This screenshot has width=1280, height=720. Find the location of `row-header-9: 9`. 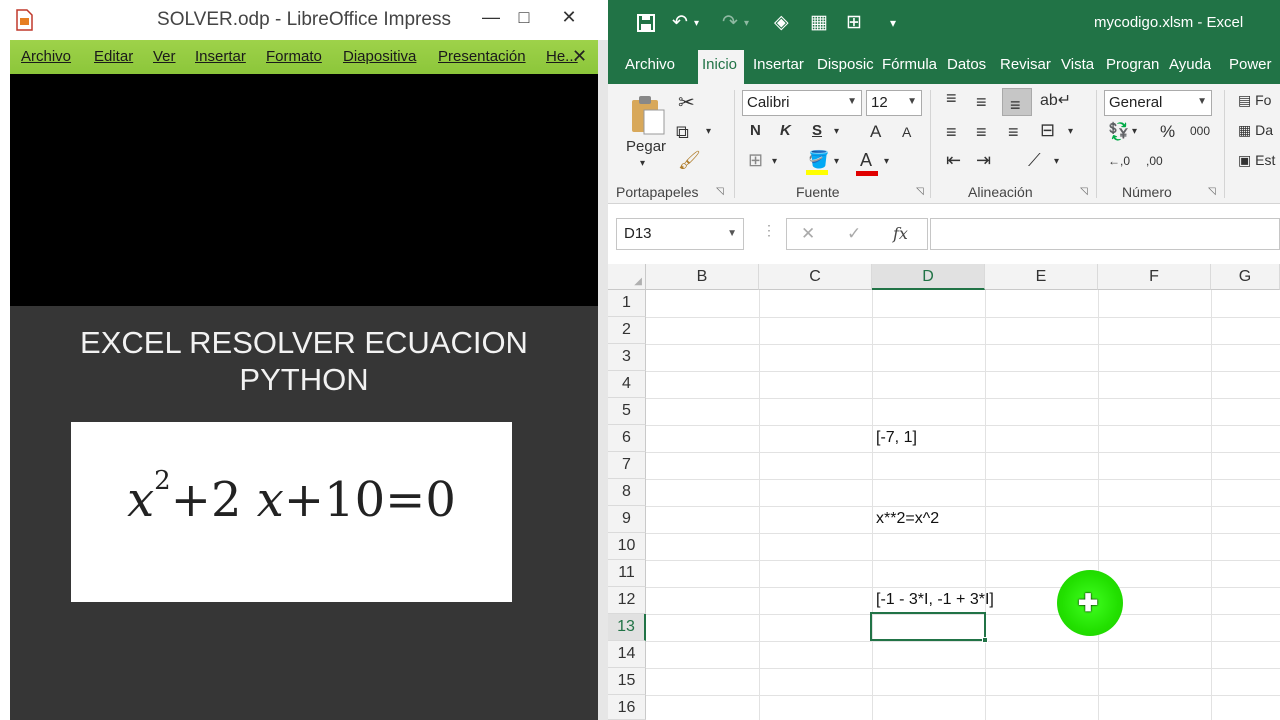

row-header-9: 9 is located at coordinates (627, 519).